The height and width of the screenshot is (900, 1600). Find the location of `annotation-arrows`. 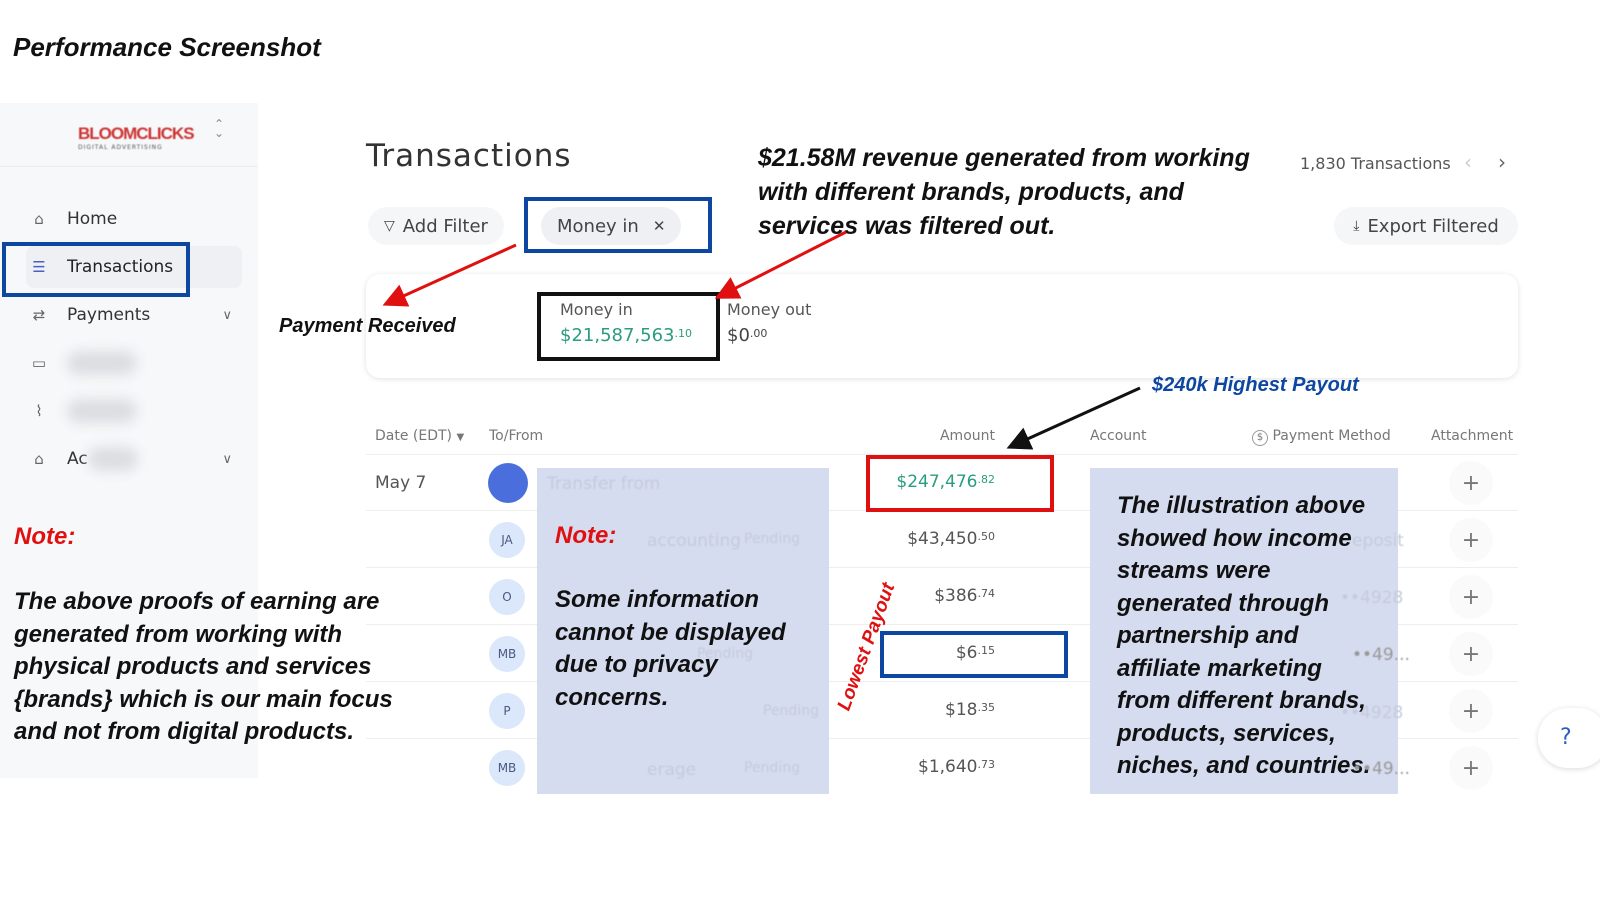

annotation-arrows is located at coordinates (761, 340).